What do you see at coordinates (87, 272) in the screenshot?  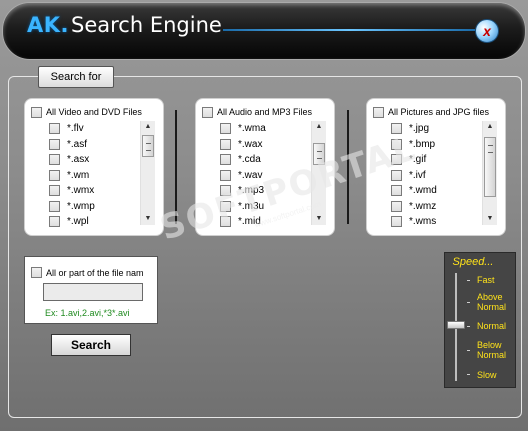 I see `filename-option: All or part of the file nam` at bounding box center [87, 272].